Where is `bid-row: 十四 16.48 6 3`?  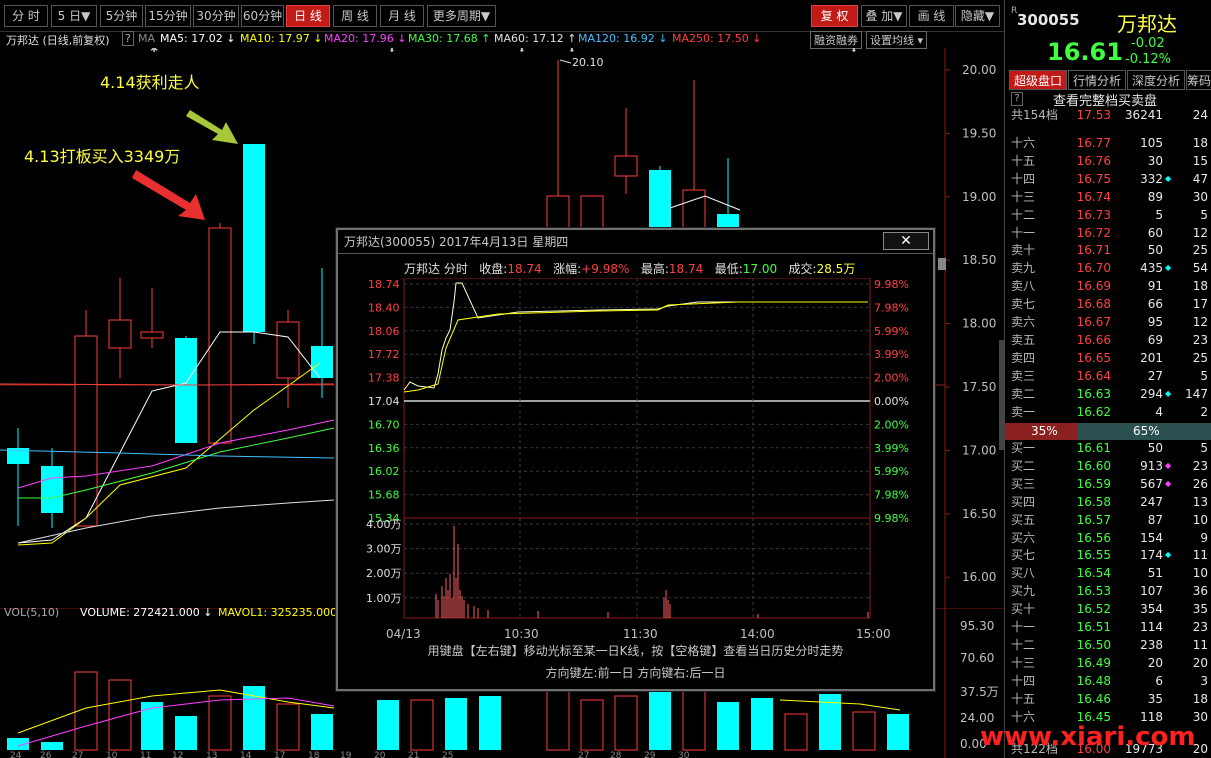 bid-row: 十四 16.48 6 3 is located at coordinates (1108, 681).